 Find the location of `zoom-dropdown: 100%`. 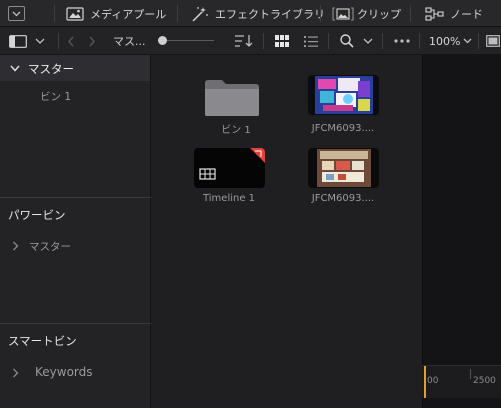

zoom-dropdown: 100% is located at coordinates (450, 41).